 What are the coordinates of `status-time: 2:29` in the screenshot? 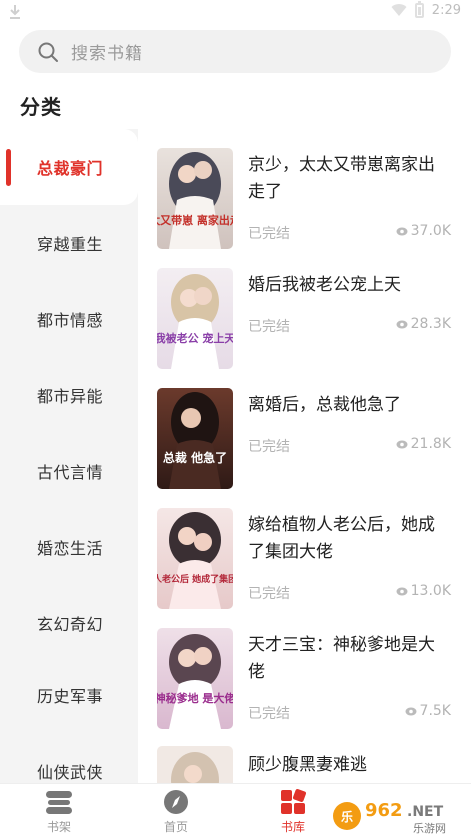 It's located at (446, 10).